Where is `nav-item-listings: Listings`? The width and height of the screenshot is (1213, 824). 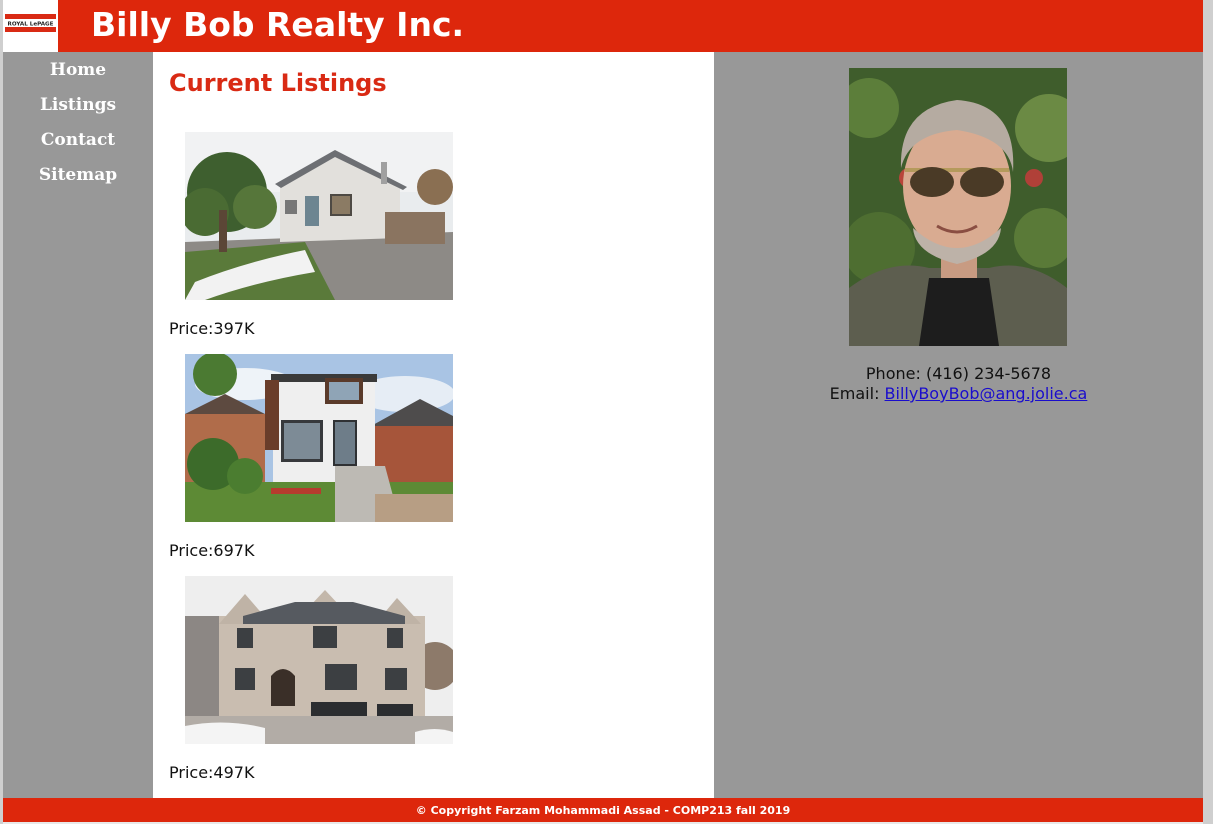 nav-item-listings: Listings is located at coordinates (78, 105).